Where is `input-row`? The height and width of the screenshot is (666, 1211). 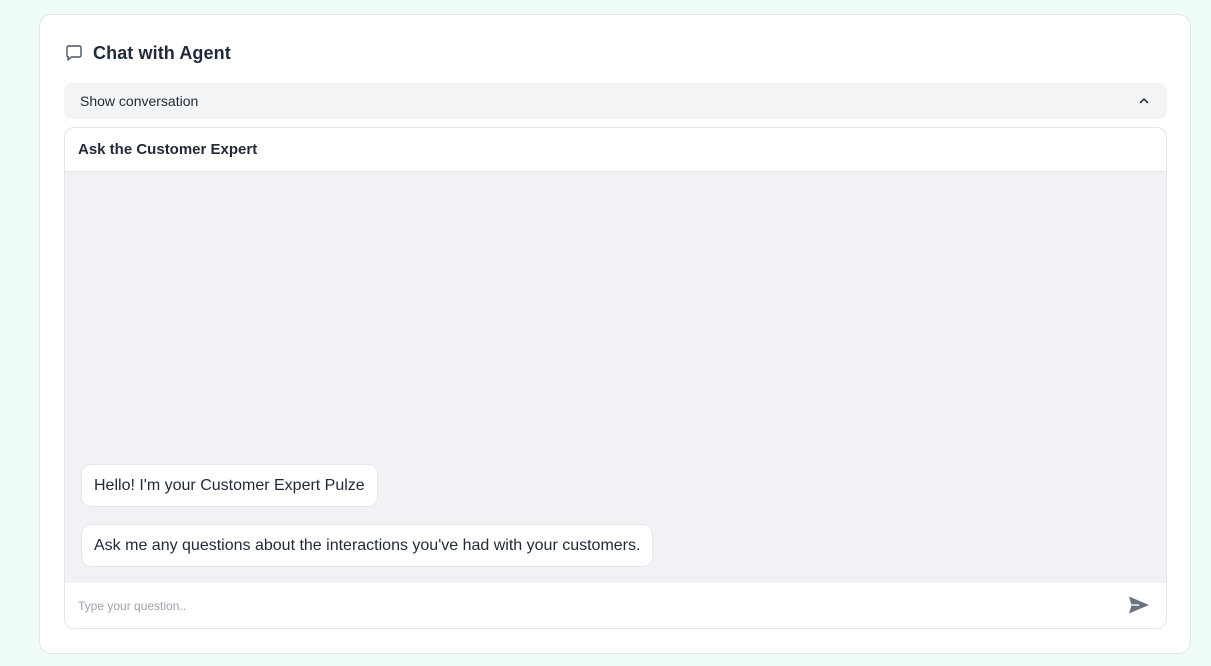
input-row is located at coordinates (615, 605).